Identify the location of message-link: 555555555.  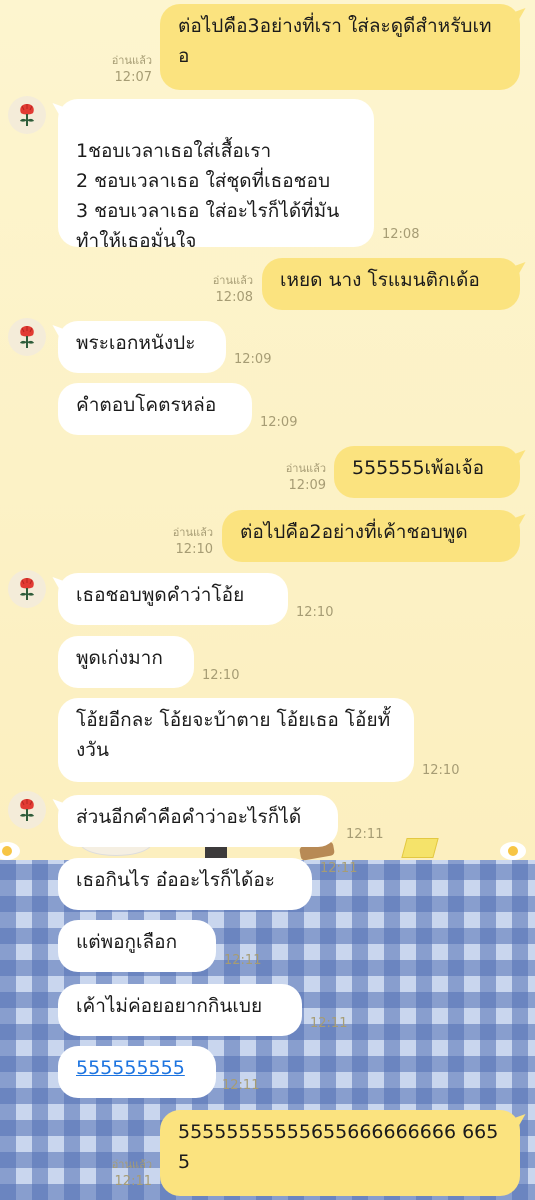
(130, 1068).